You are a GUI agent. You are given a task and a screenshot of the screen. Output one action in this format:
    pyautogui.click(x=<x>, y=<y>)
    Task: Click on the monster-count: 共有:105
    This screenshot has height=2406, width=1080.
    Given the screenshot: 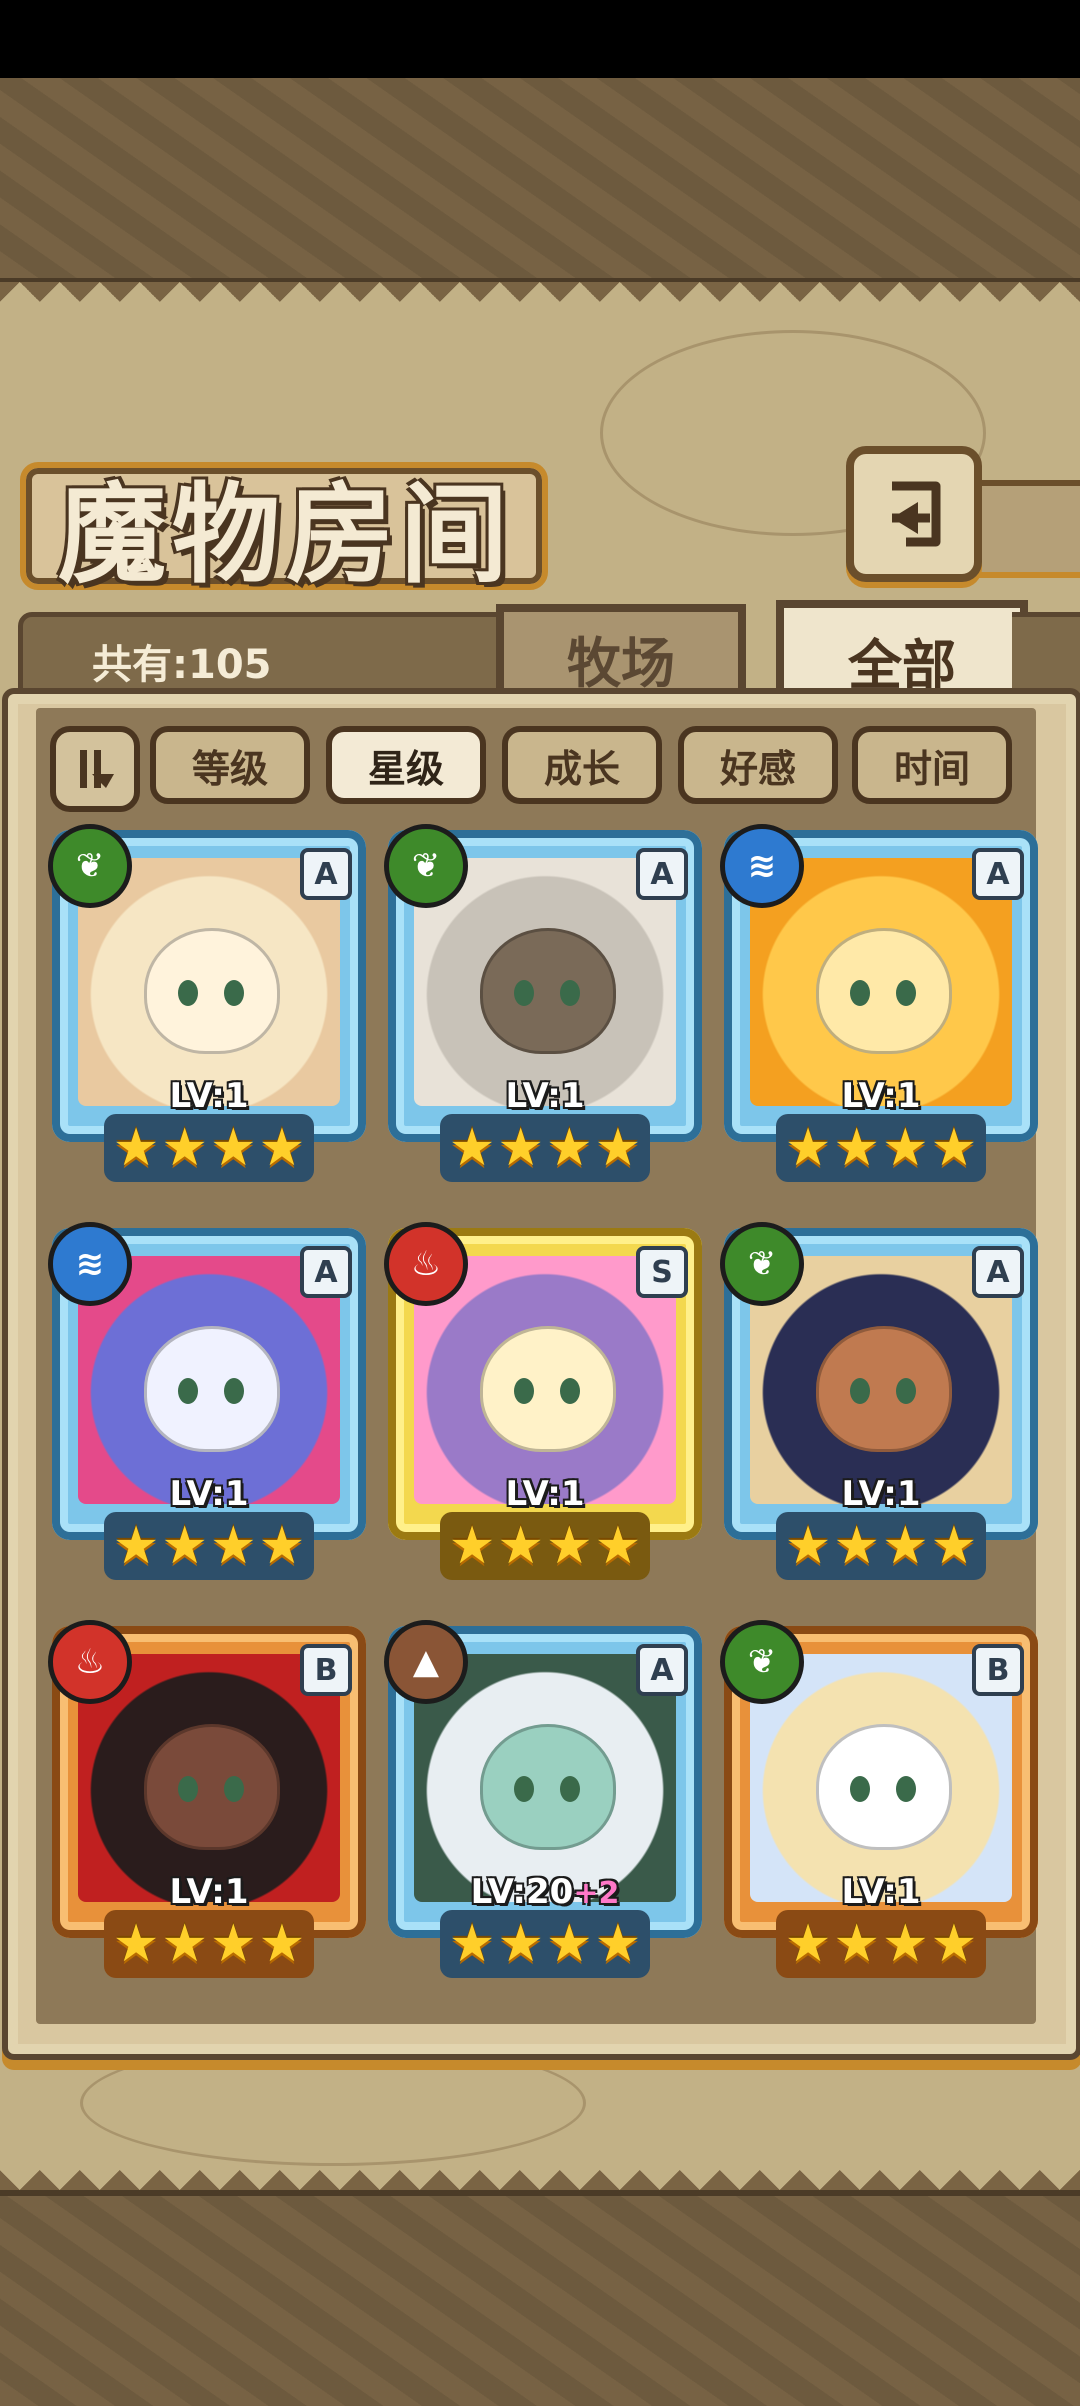 What is the action you would take?
    pyautogui.click(x=182, y=665)
    